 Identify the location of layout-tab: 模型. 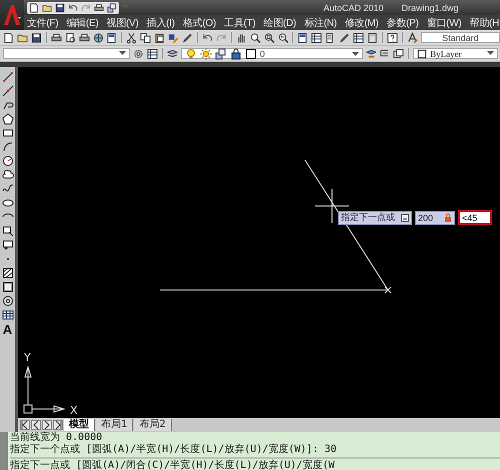
(79, 425).